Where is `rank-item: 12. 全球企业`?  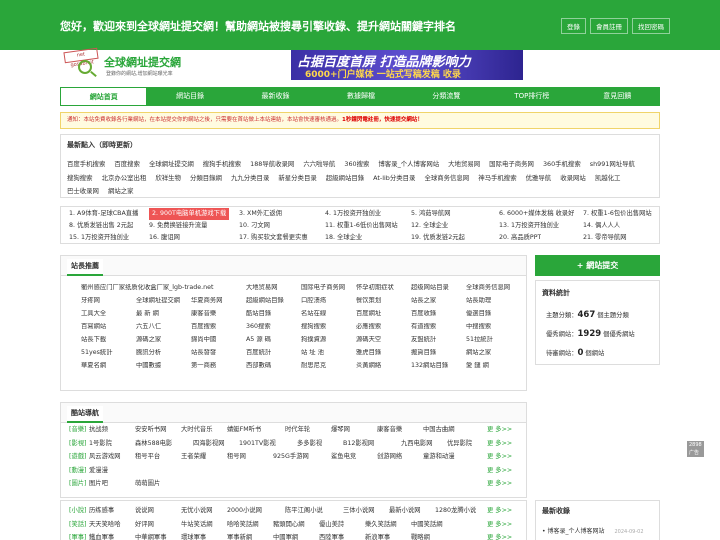
rank-item: 12. 全球企业 is located at coordinates (429, 226).